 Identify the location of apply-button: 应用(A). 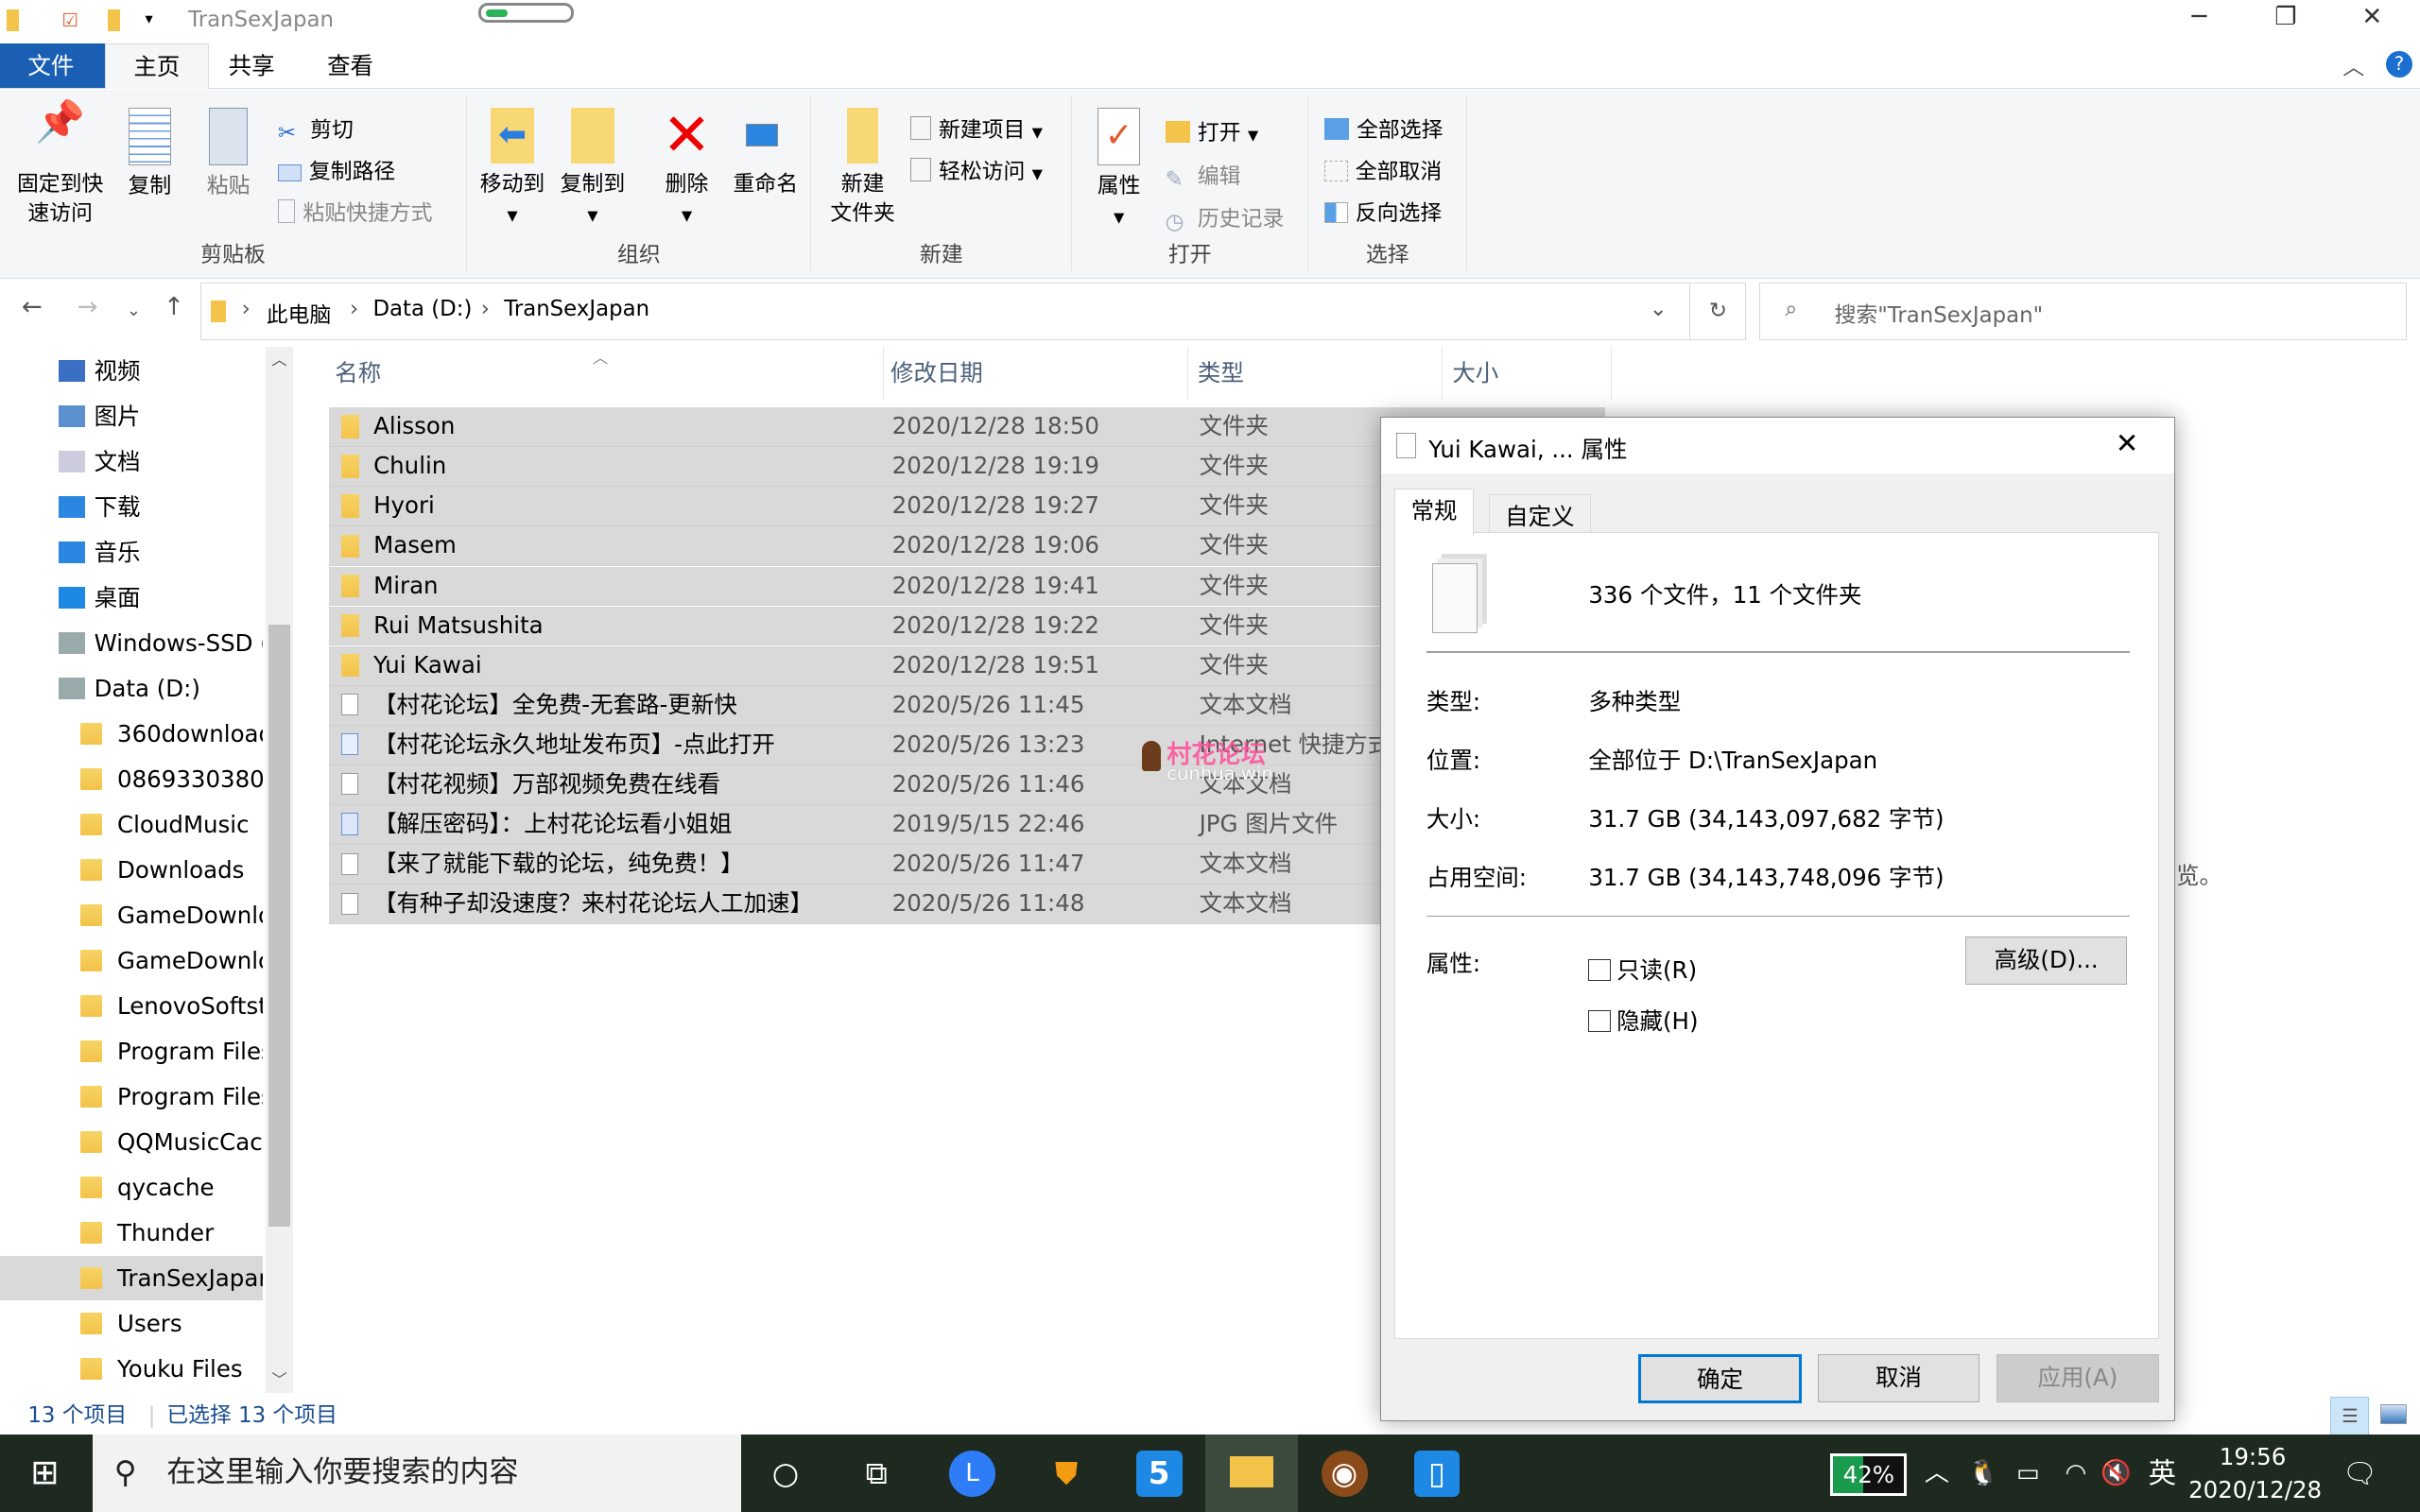
(2077, 1377).